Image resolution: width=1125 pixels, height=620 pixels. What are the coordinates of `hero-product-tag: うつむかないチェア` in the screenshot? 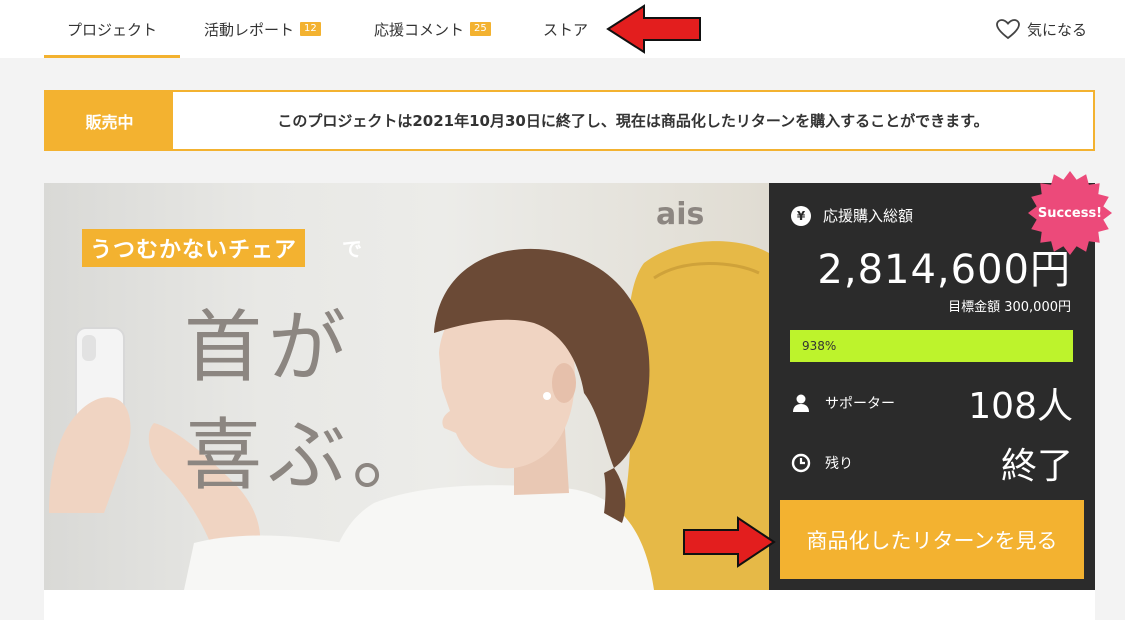 It's located at (194, 248).